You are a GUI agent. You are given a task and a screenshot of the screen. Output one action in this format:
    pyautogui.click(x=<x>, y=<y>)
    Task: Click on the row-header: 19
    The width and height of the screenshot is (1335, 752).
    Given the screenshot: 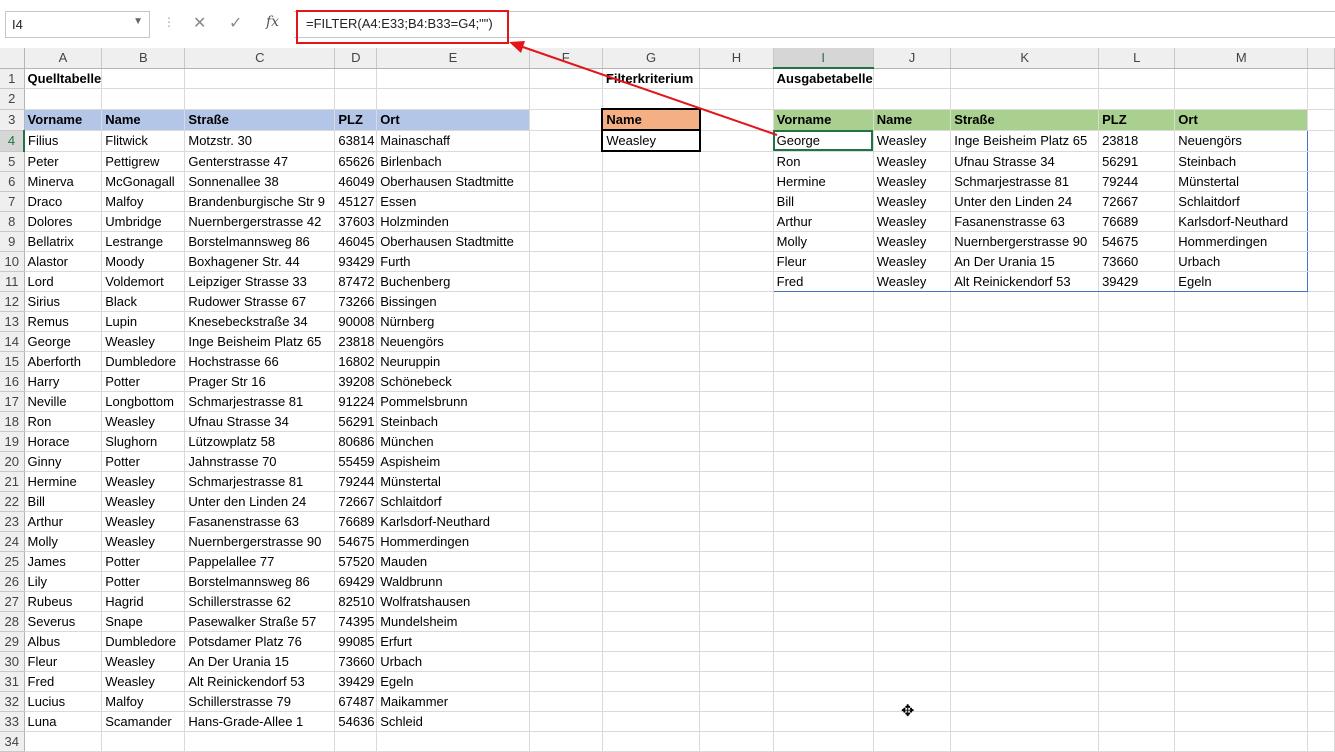 What is the action you would take?
    pyautogui.click(x=12, y=441)
    